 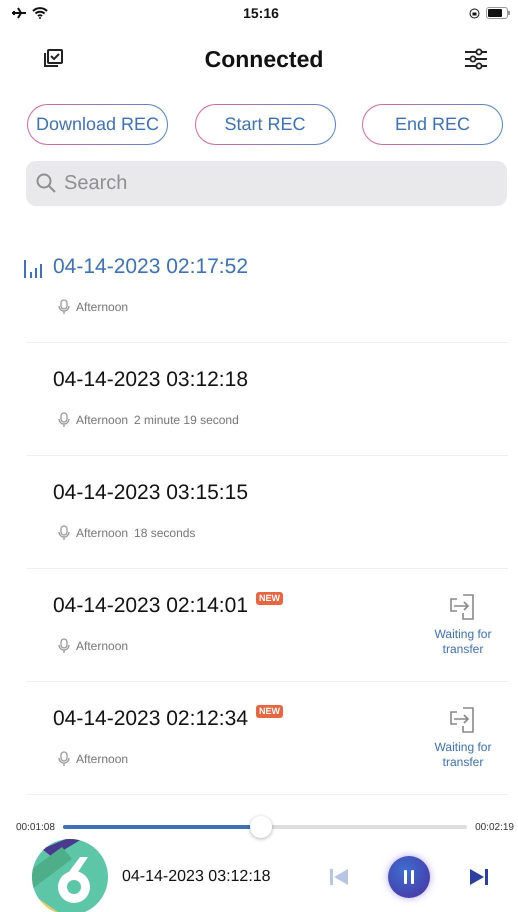 What do you see at coordinates (267, 738) in the screenshot?
I see `recording-row: 04-14-2023 02:12:34 NEW Afternoon Waiting for transfer` at bounding box center [267, 738].